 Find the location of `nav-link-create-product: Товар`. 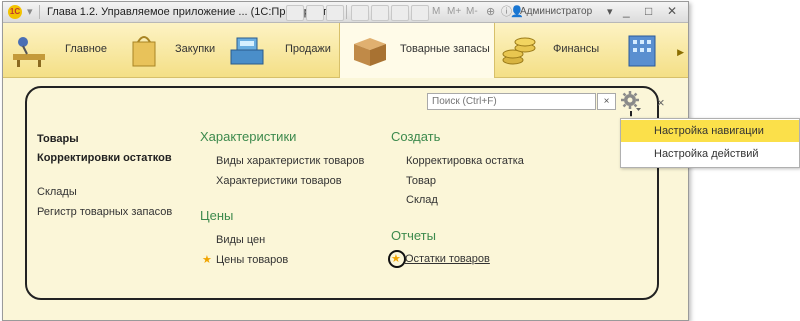

nav-link-create-product: Товар is located at coordinates (421, 181).